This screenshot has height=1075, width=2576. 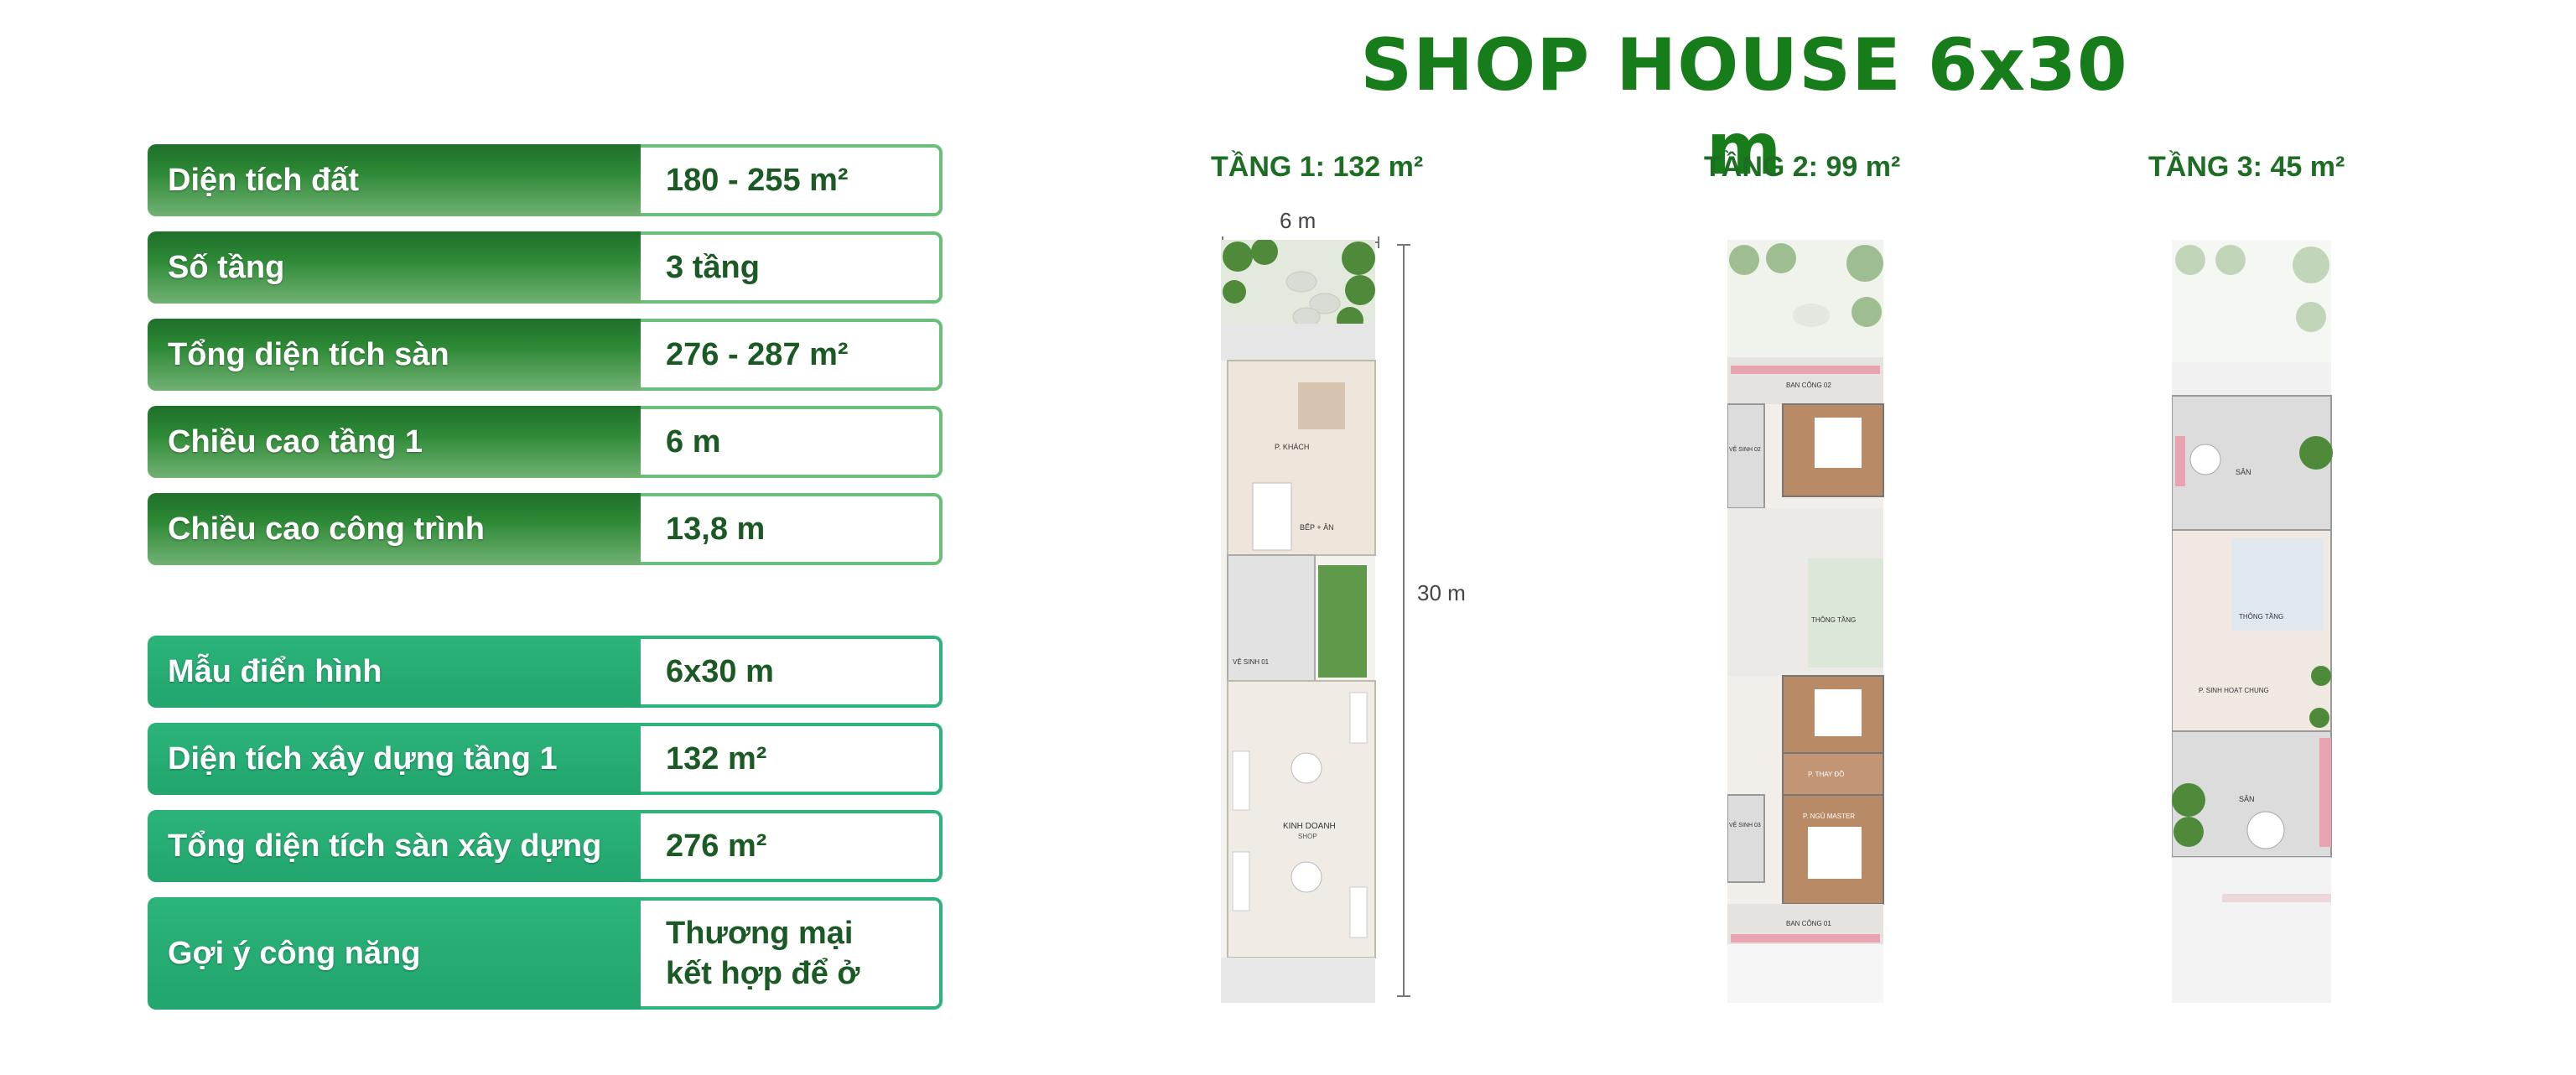 What do you see at coordinates (394, 529) in the screenshot?
I see `spec-label: Chiều cao công trình` at bounding box center [394, 529].